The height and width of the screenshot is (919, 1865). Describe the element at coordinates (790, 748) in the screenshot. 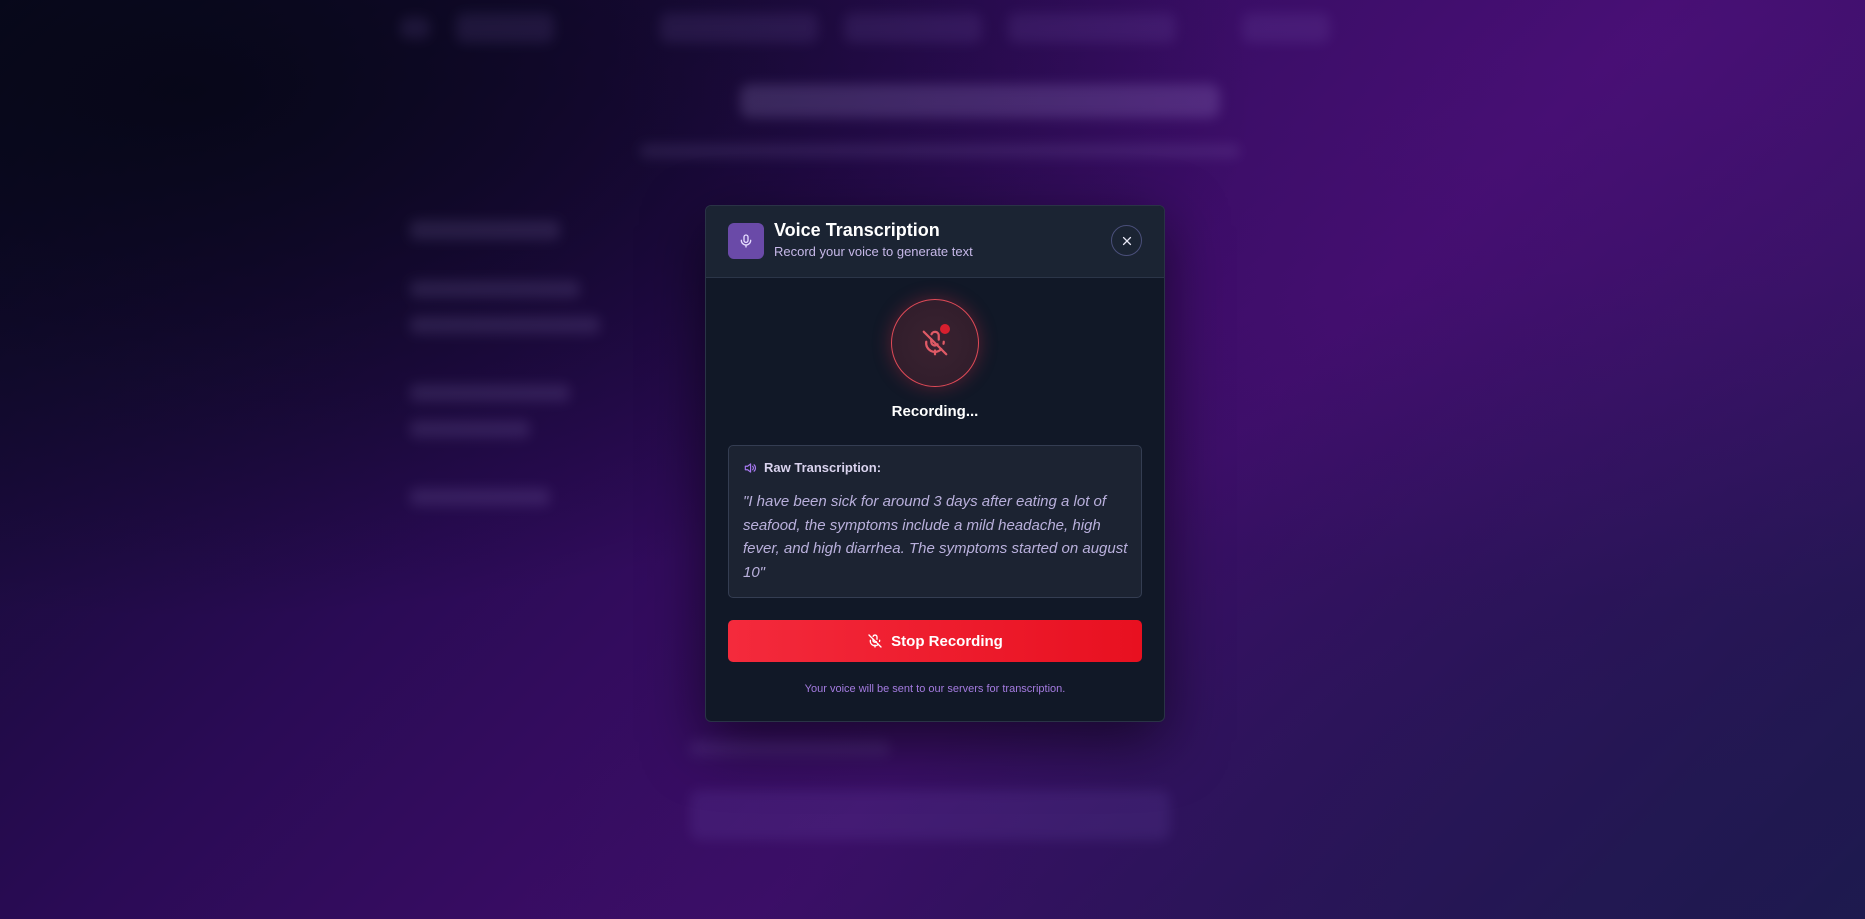

I see `background-footer-text` at that location.